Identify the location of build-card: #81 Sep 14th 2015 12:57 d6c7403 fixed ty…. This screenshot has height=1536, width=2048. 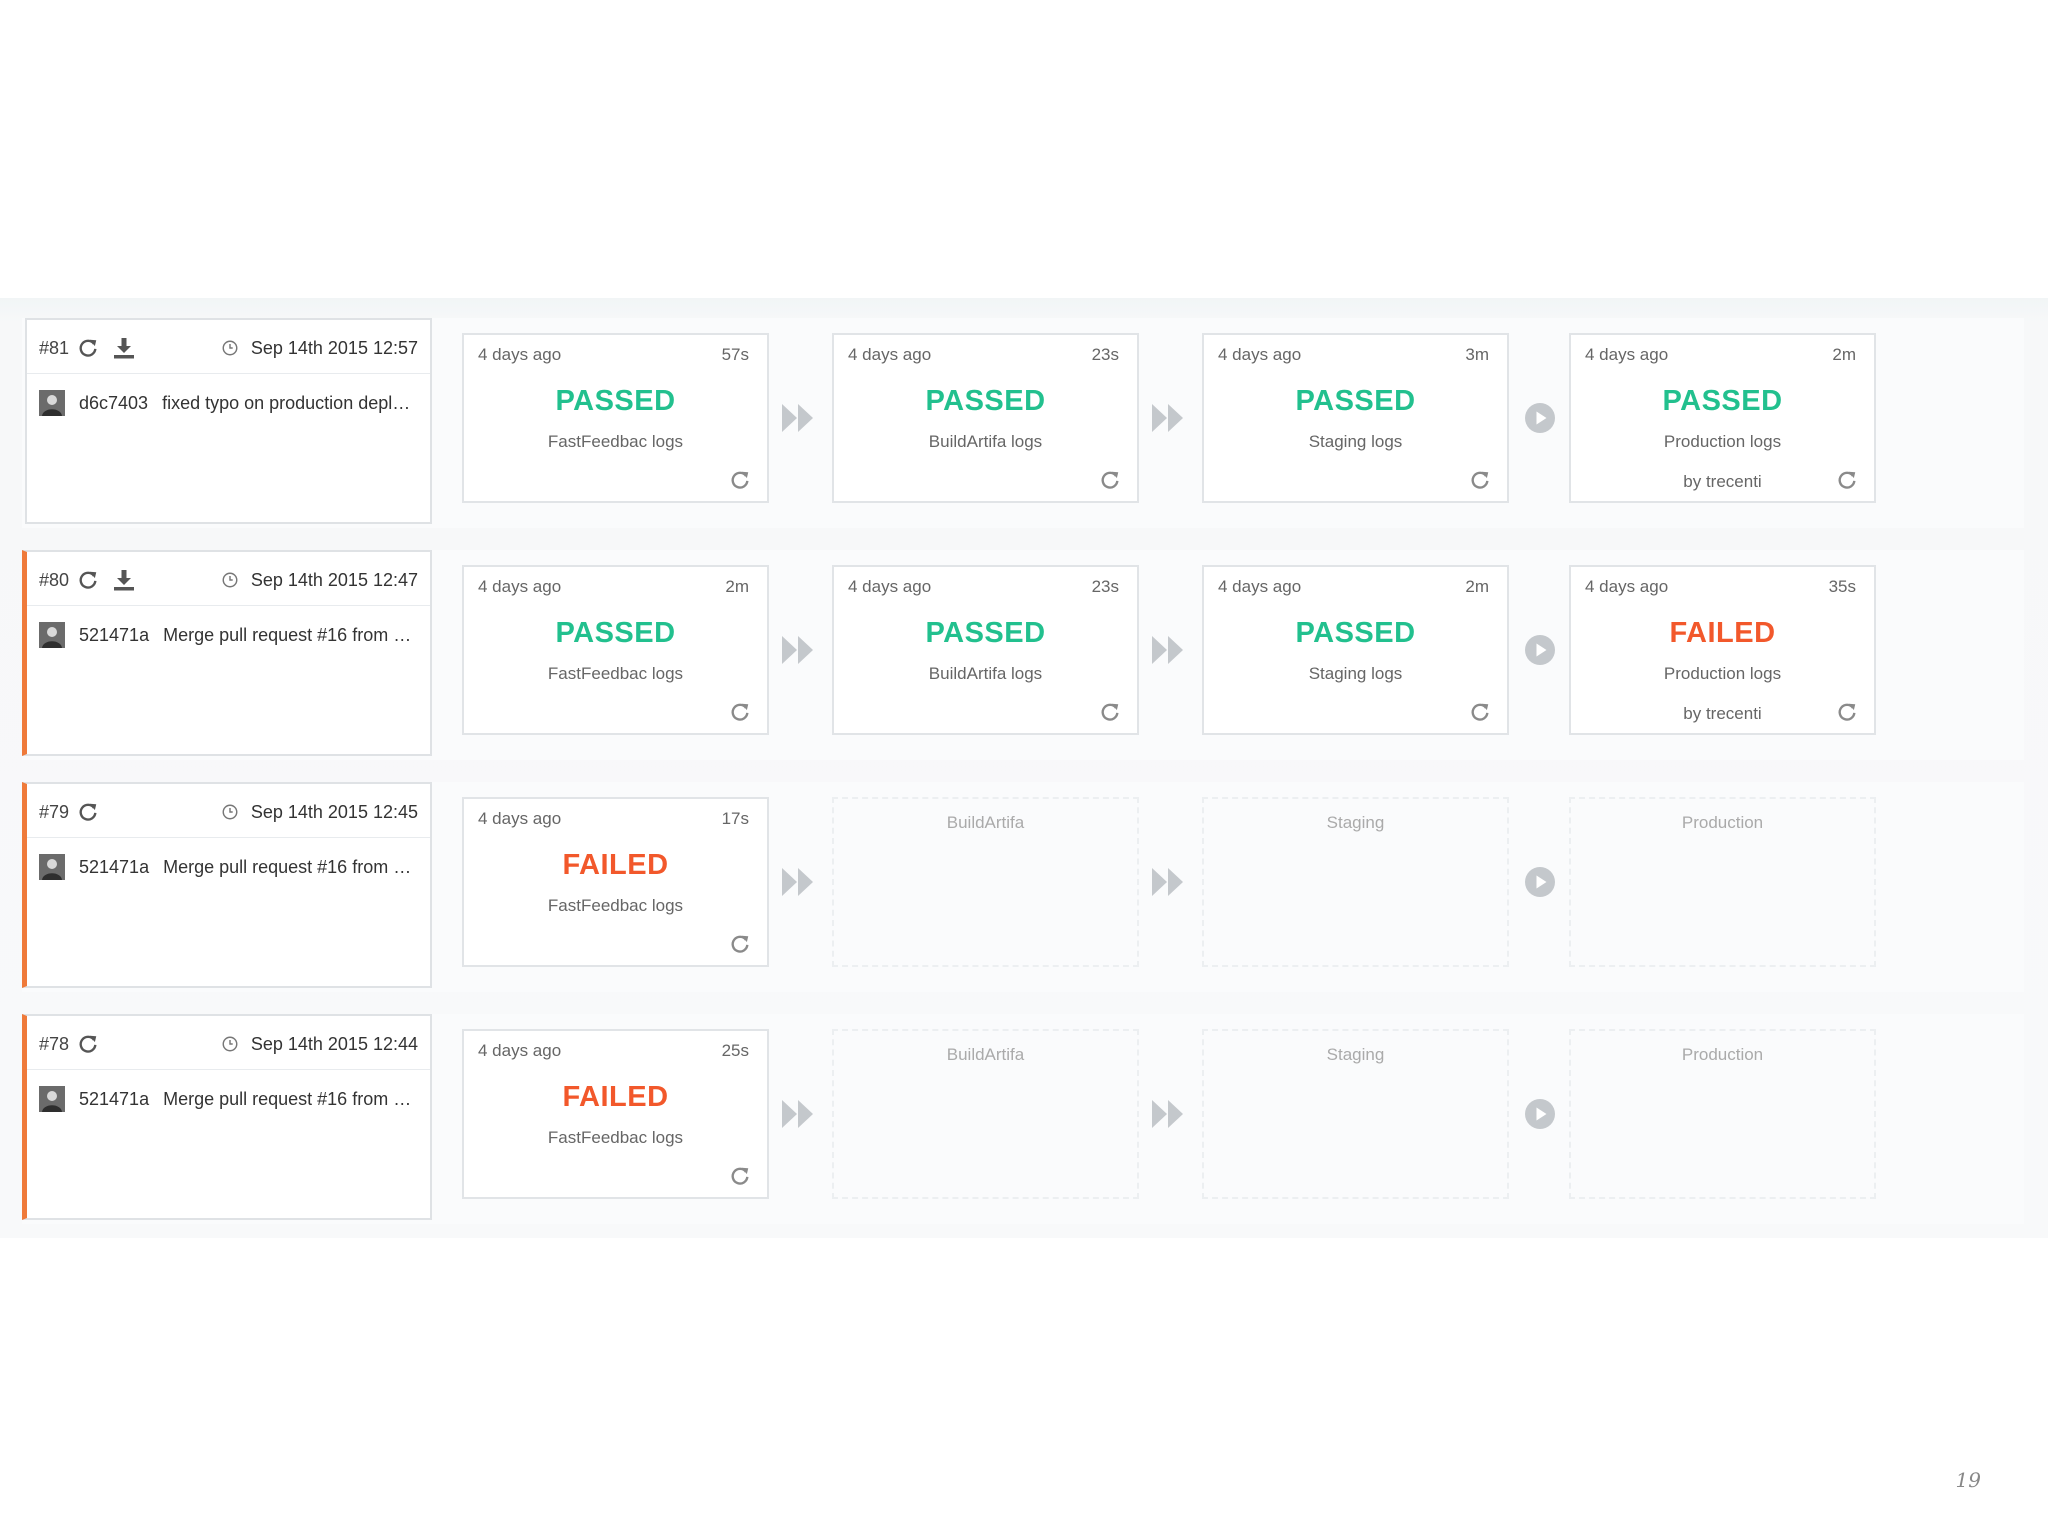
(228, 421).